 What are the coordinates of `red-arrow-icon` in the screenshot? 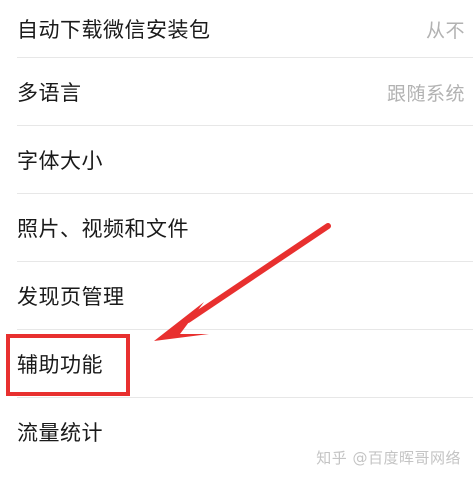 It's located at (242, 282).